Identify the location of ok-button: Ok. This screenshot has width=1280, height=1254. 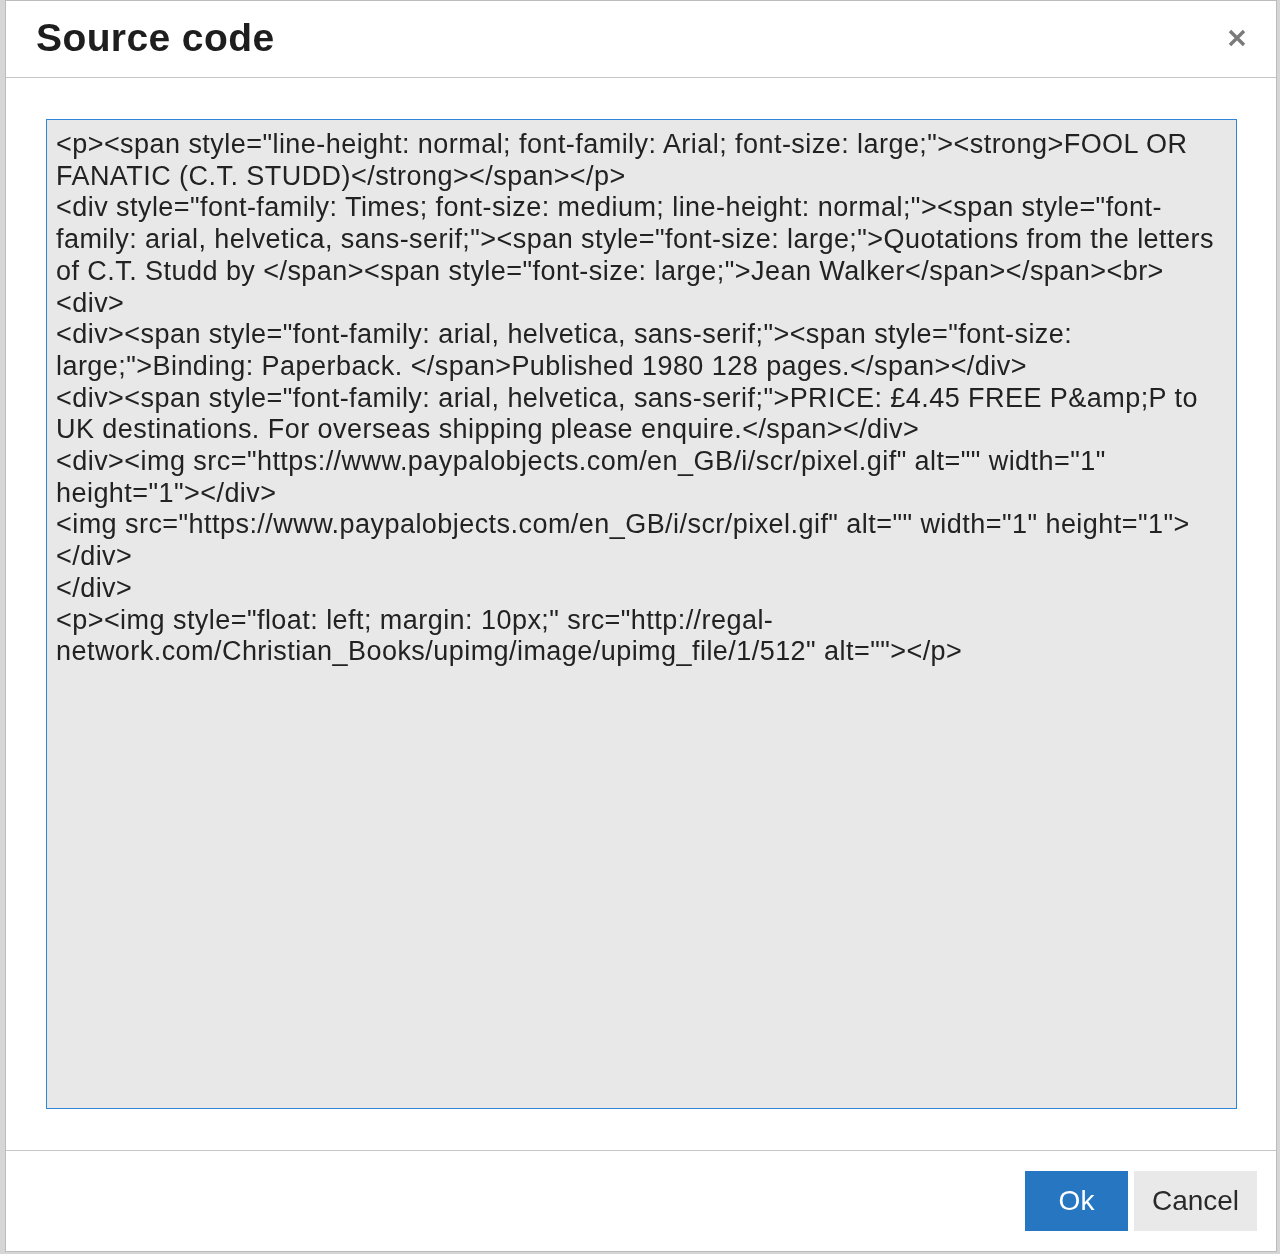
(1076, 1201).